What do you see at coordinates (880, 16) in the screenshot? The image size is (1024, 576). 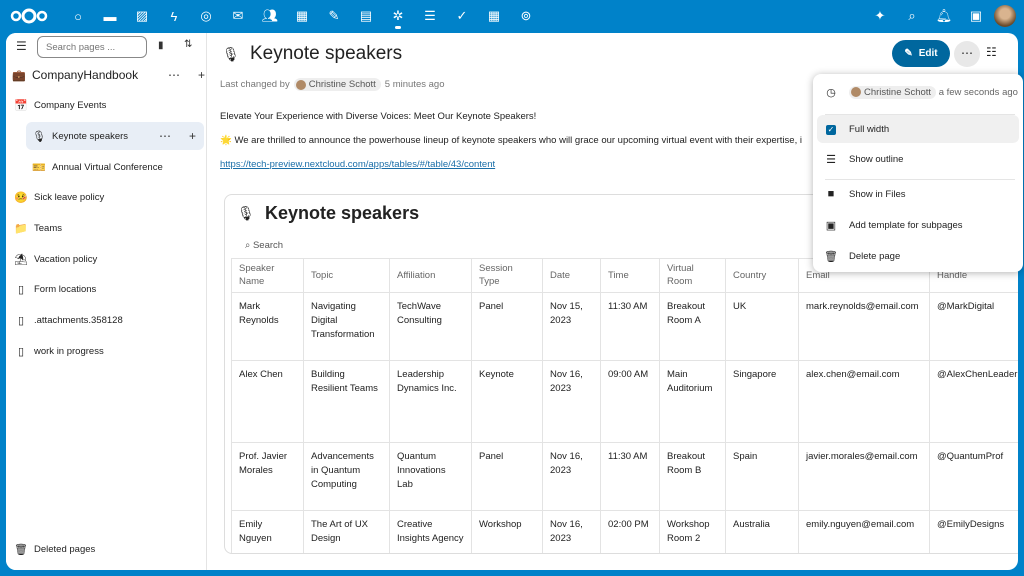 I see `assistant-icon: ✦` at bounding box center [880, 16].